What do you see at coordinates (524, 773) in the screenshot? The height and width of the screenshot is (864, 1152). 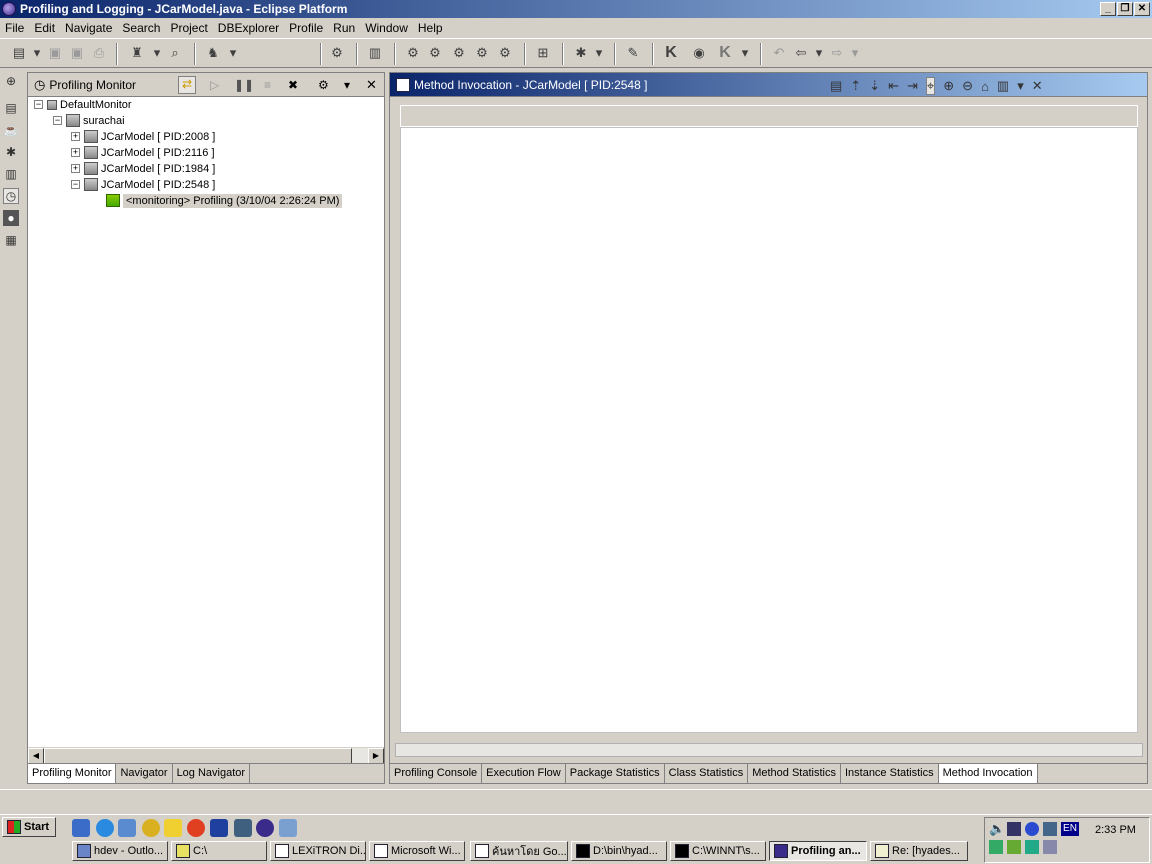 I see `tab-execution-flow: Execution Flow` at bounding box center [524, 773].